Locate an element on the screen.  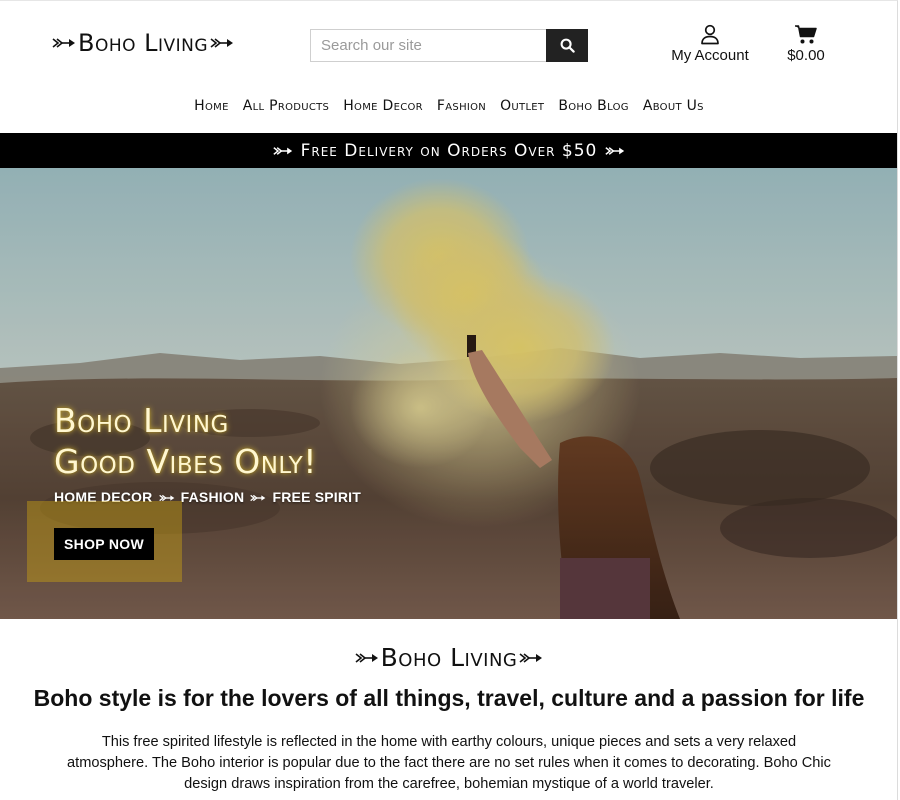
nav-item-all-products: All Products is located at coordinates (286, 106).